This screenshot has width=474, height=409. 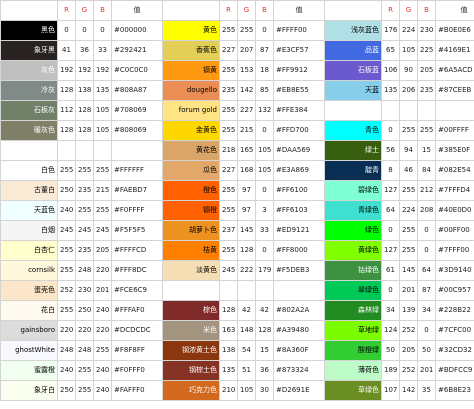 What do you see at coordinates (228, 230) in the screenshot?
I see `red-value: 237` at bounding box center [228, 230].